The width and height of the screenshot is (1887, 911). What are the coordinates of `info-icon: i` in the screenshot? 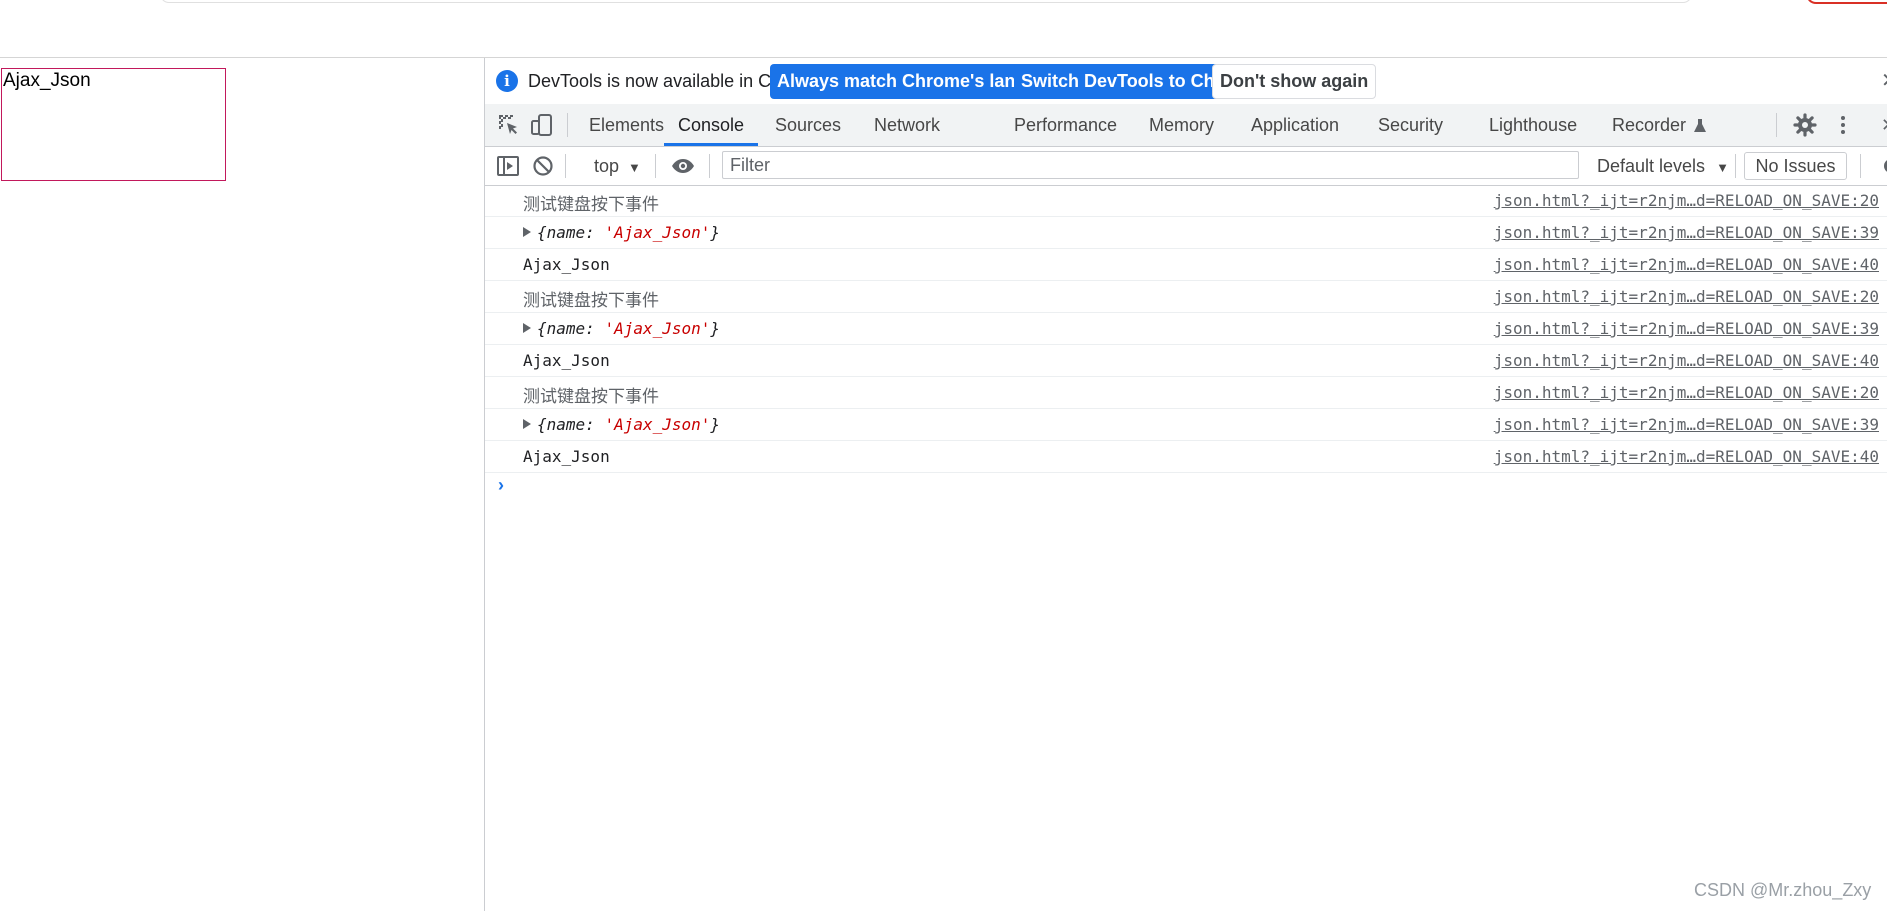 It's located at (507, 81).